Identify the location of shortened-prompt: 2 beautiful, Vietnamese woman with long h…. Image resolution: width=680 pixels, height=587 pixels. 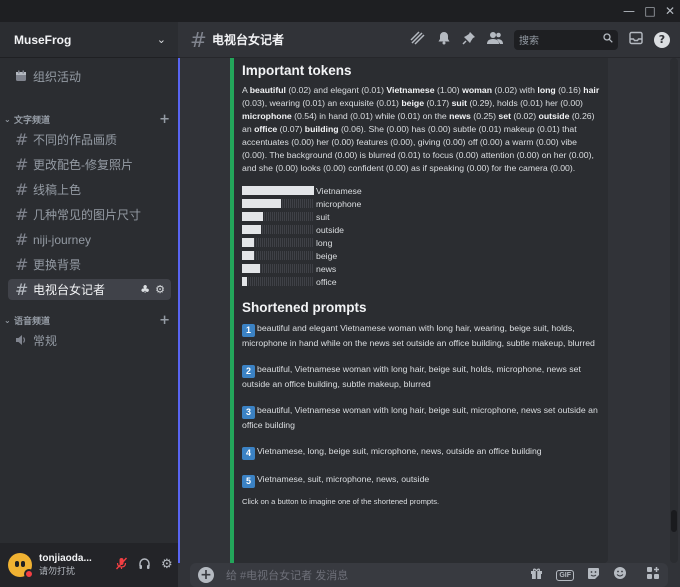
(421, 377).